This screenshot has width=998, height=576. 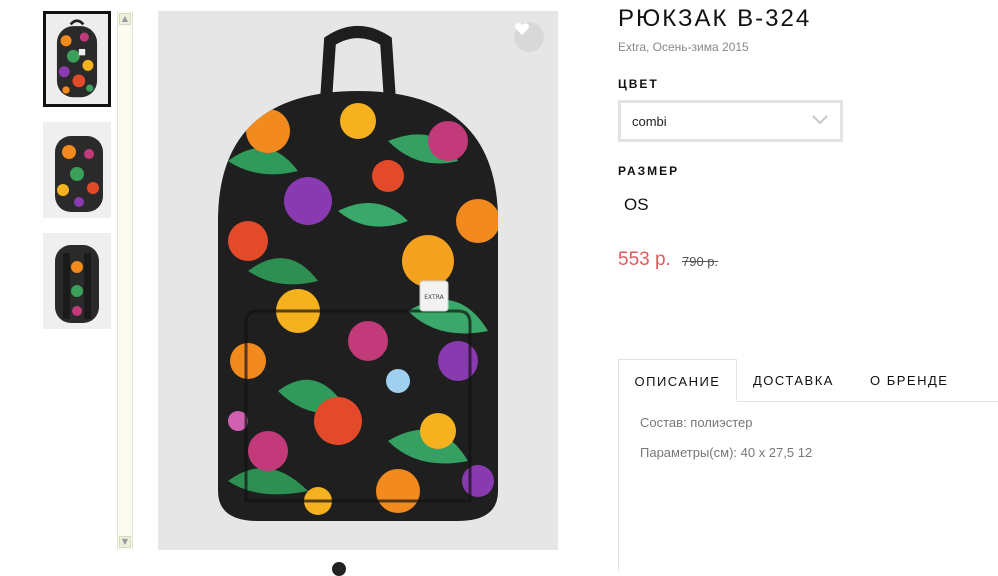 I want to click on tab-delivery: ДОСТАВКА, so click(x=793, y=380).